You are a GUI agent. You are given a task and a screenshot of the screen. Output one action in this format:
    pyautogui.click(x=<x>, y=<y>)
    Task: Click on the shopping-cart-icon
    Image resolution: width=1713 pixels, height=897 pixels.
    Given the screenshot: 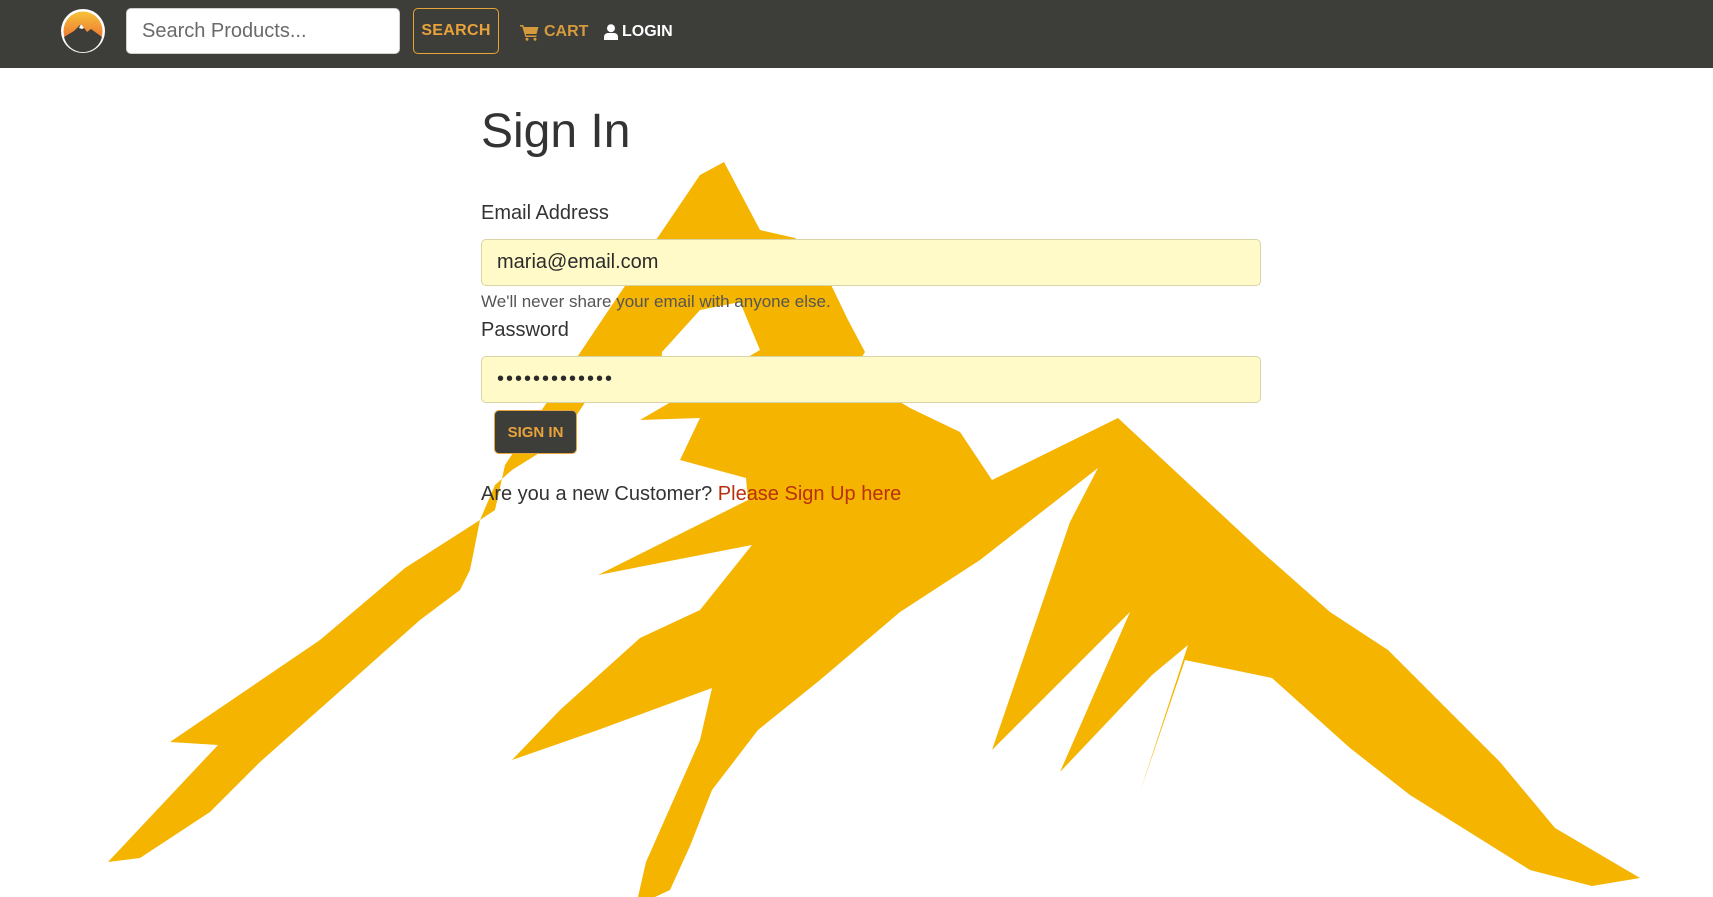 What is the action you would take?
    pyautogui.click(x=529, y=32)
    